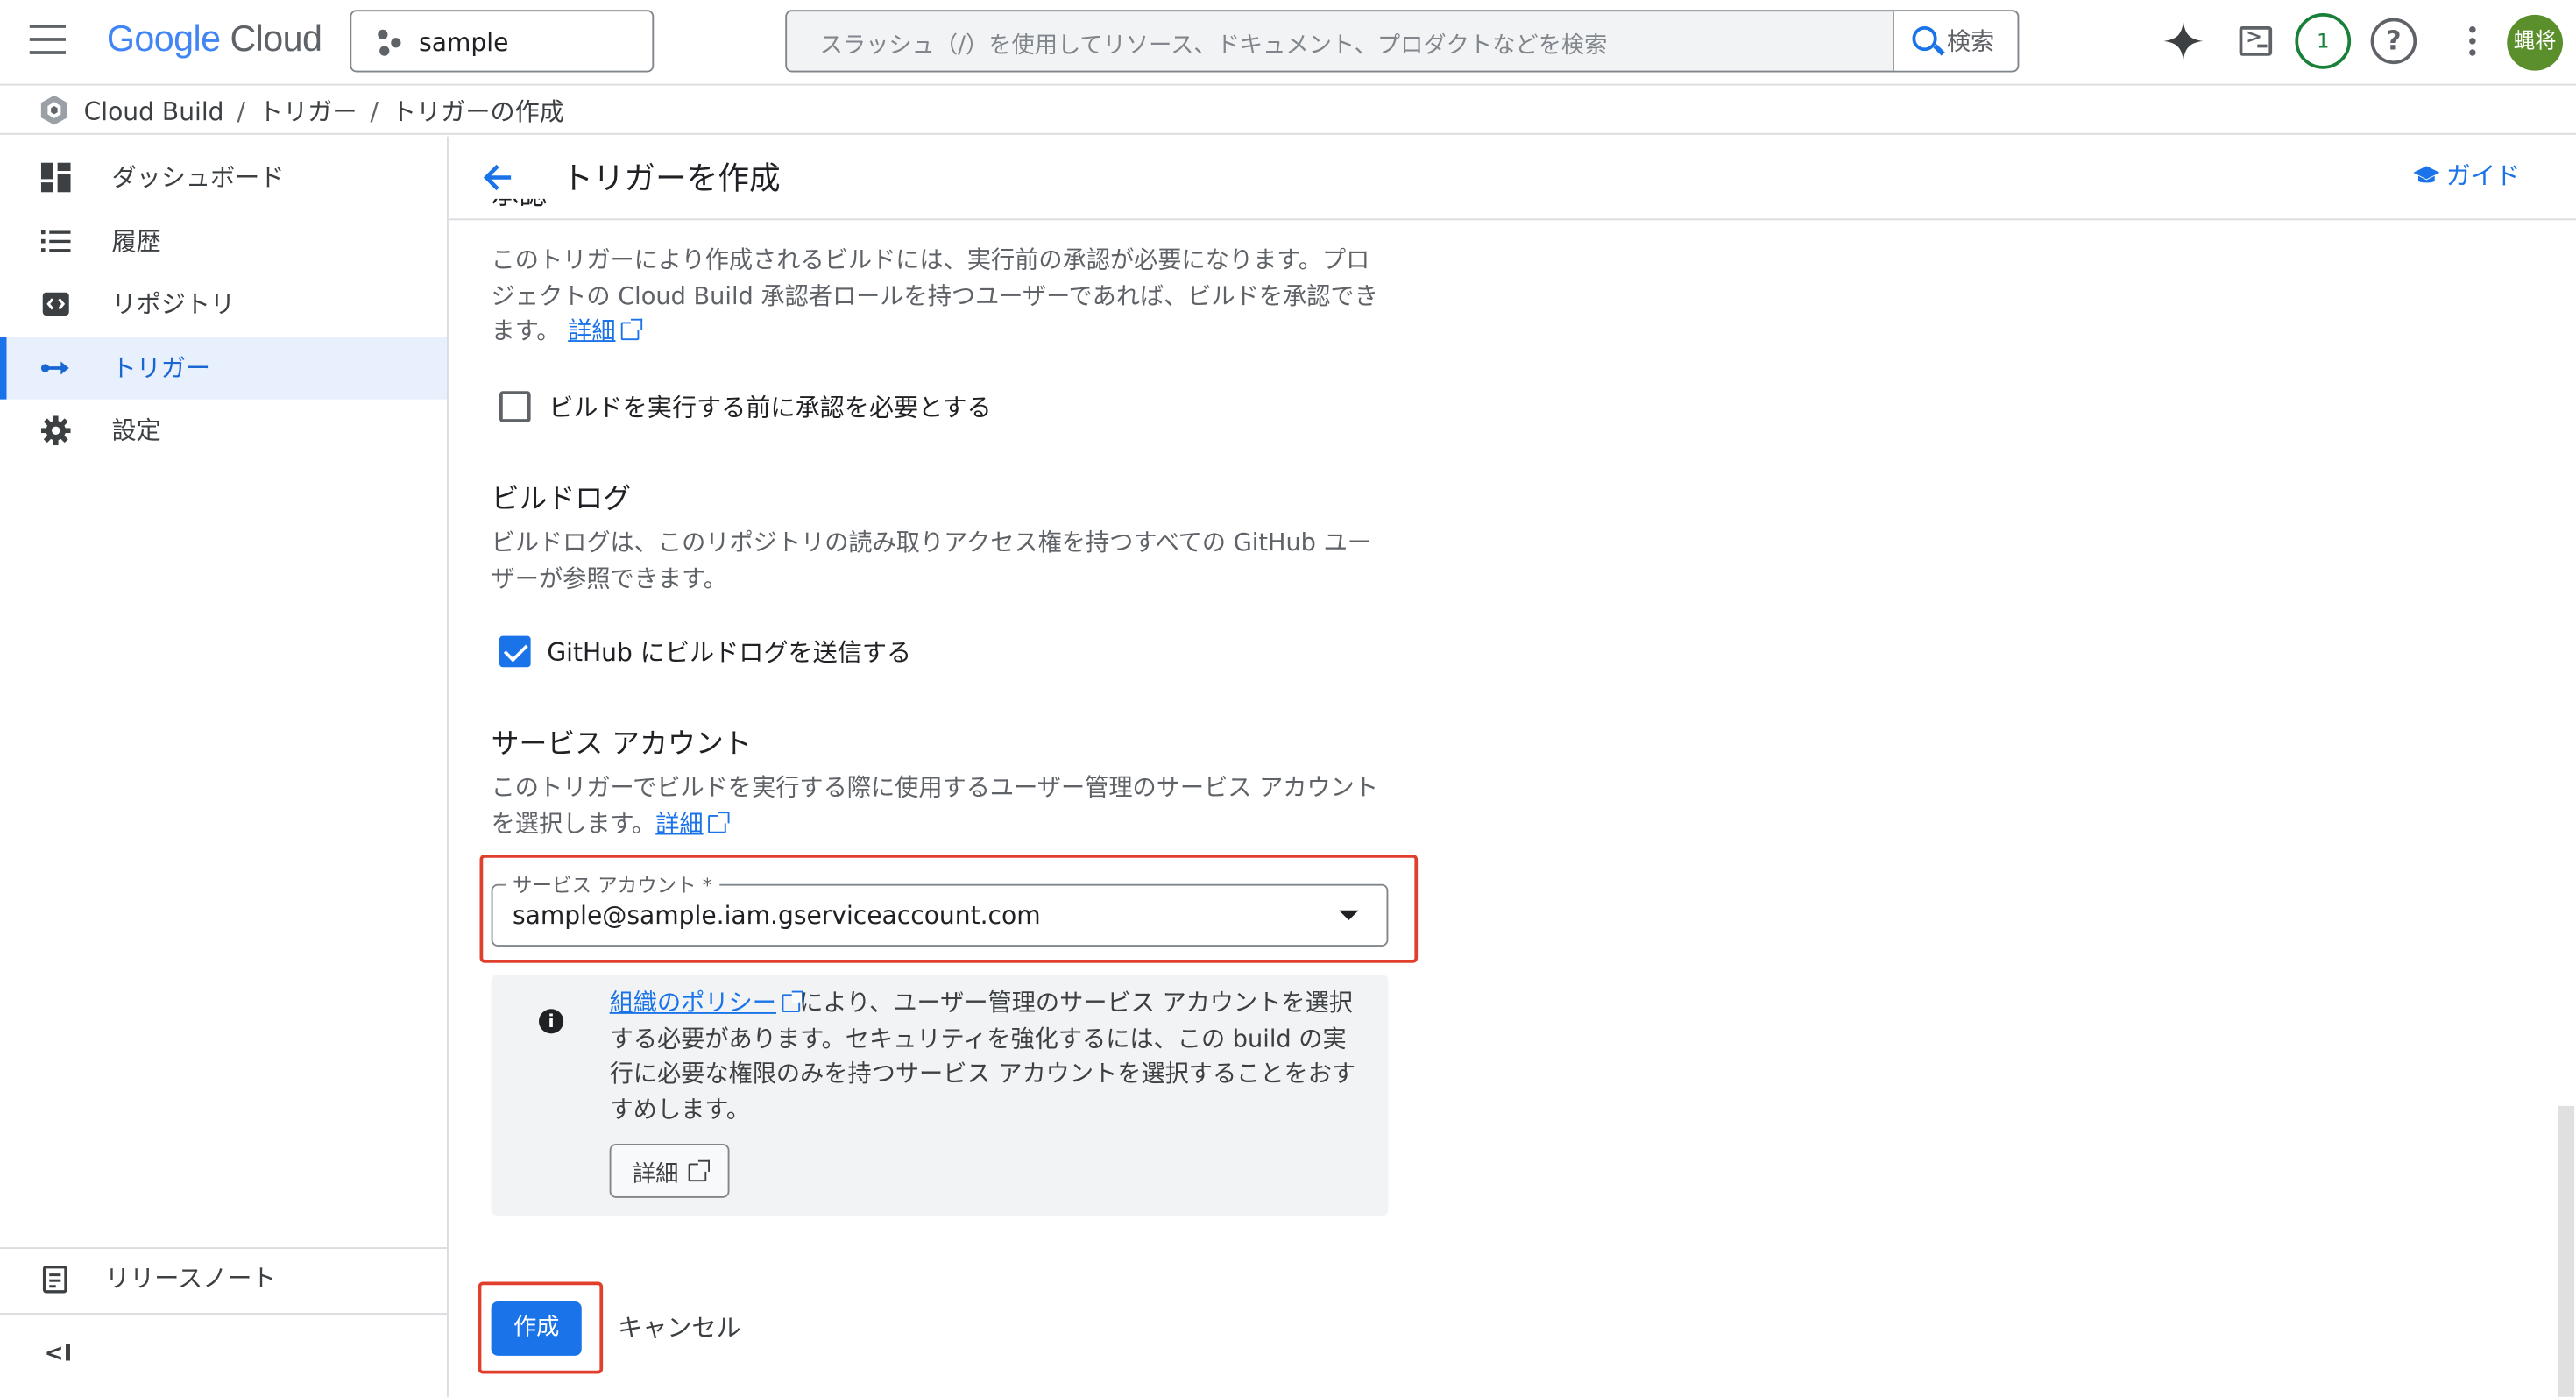 The width and height of the screenshot is (2576, 1397). What do you see at coordinates (223, 1357) in the screenshot?
I see `collapse-sidebar-button: <I` at bounding box center [223, 1357].